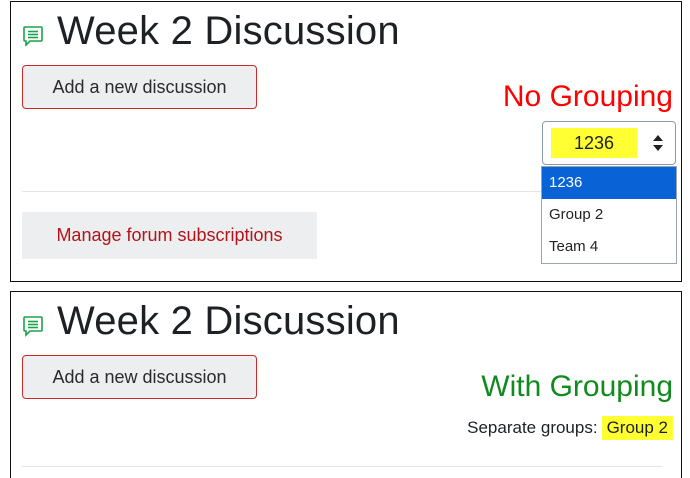 The image size is (690, 478). I want to click on with-grouping-annotation: With Grouping, so click(577, 386).